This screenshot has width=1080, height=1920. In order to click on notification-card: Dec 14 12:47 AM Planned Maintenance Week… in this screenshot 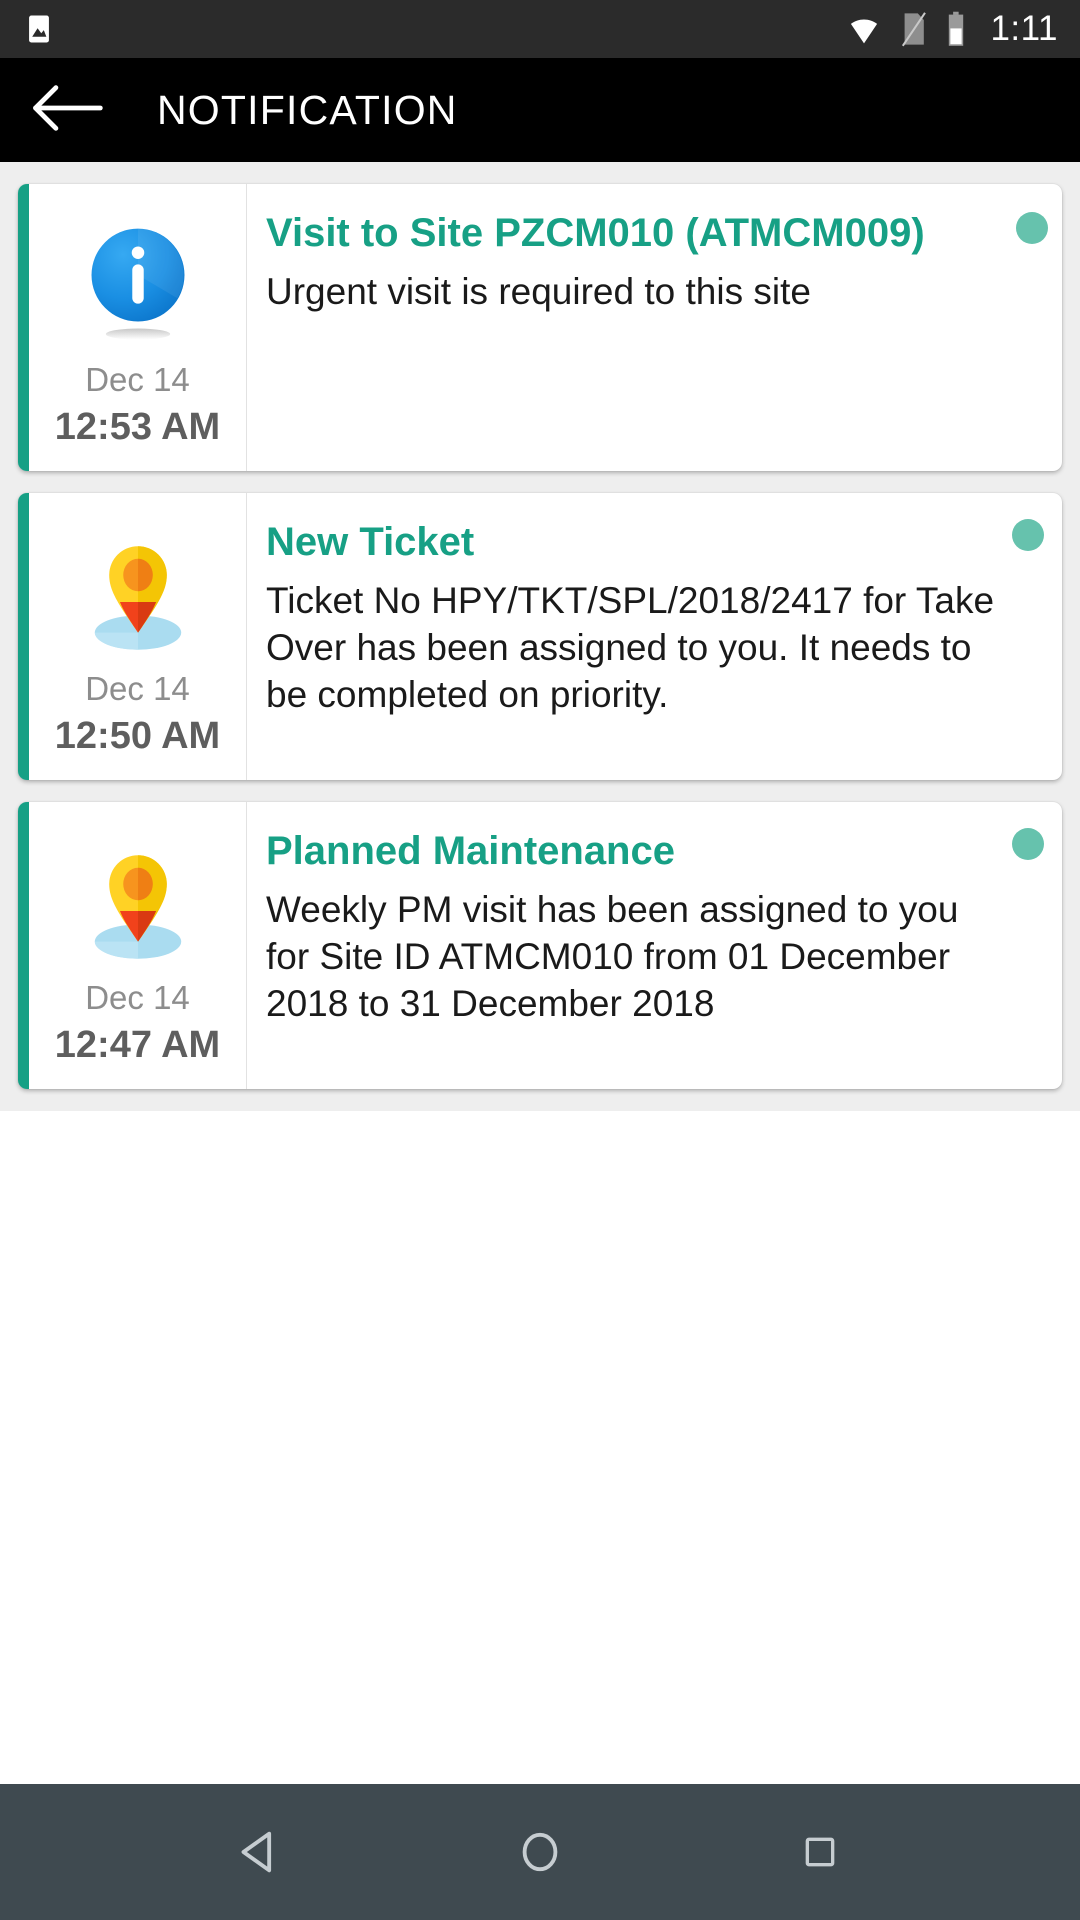, I will do `click(540, 946)`.